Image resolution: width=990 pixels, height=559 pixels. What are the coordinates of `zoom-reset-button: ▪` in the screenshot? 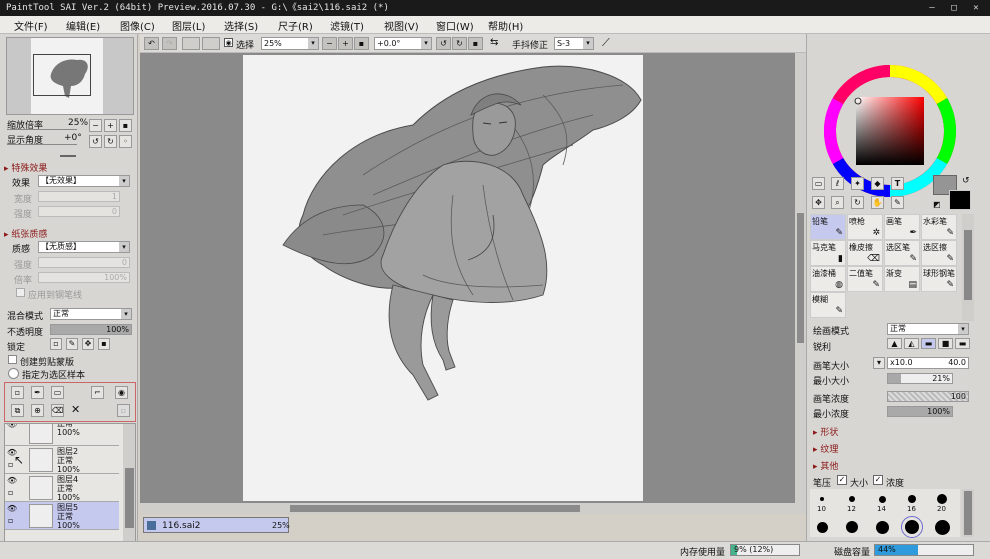 It's located at (125, 125).